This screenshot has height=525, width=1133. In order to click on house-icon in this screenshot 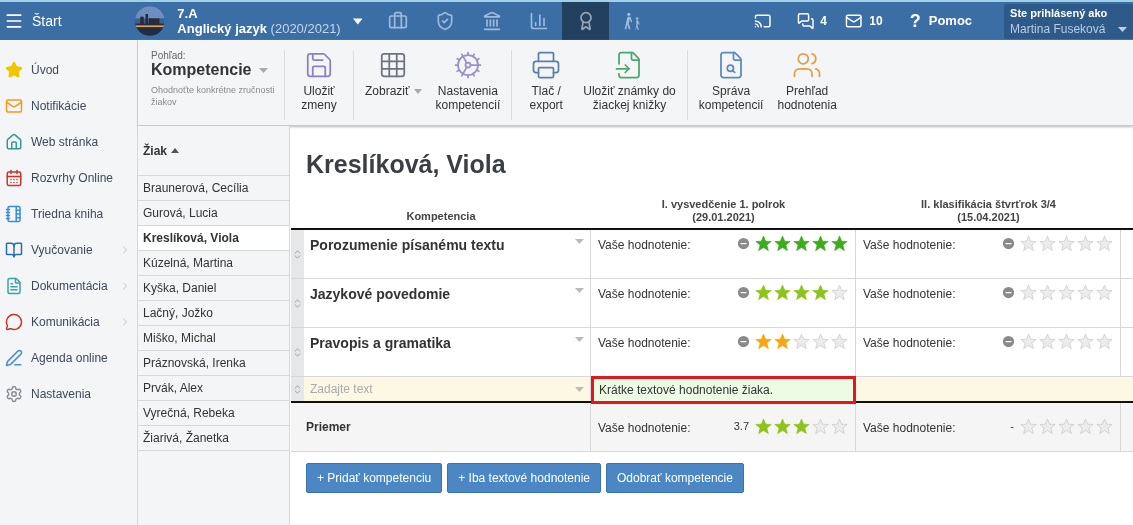, I will do `click(14, 142)`.